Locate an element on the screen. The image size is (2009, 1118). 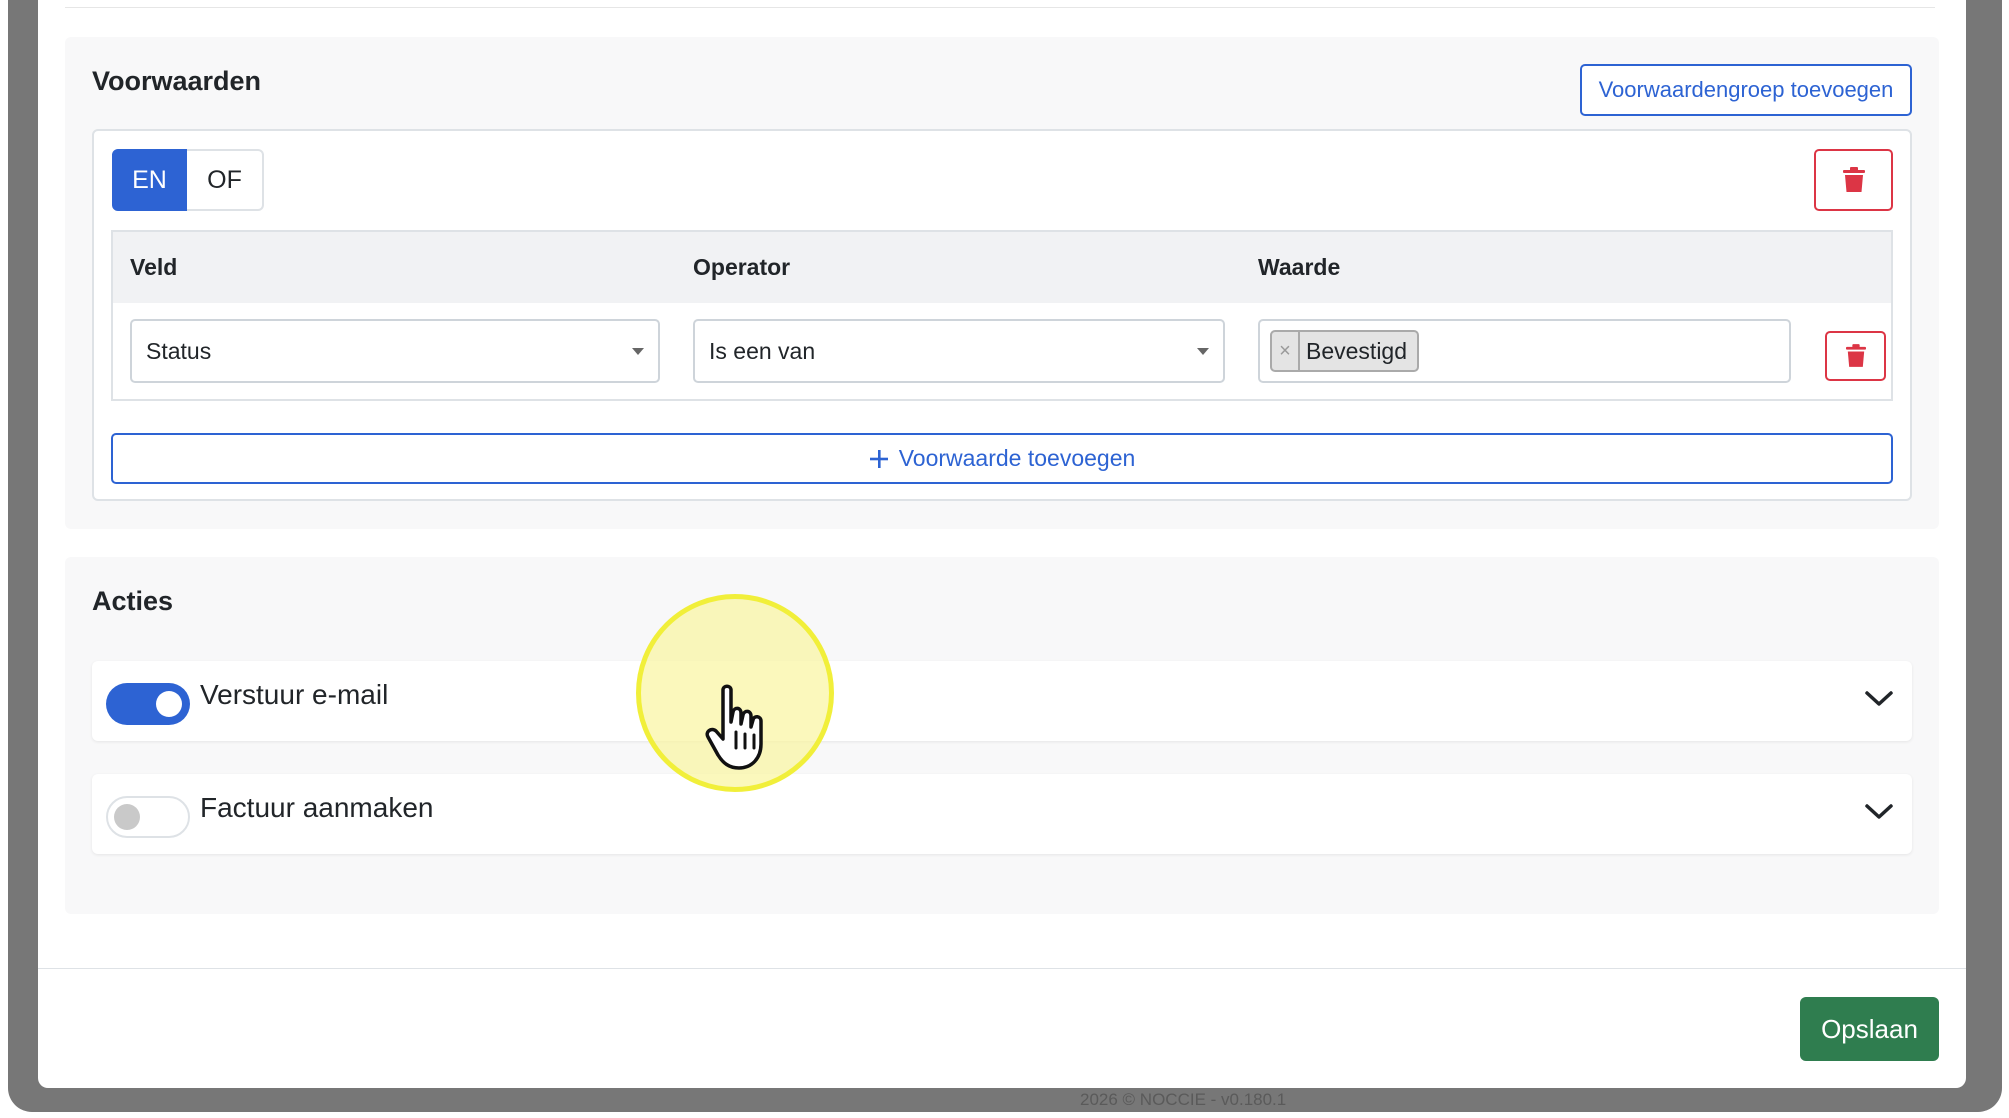
add-condition-label: Voorwaarde toevoegen is located at coordinates (1017, 458).